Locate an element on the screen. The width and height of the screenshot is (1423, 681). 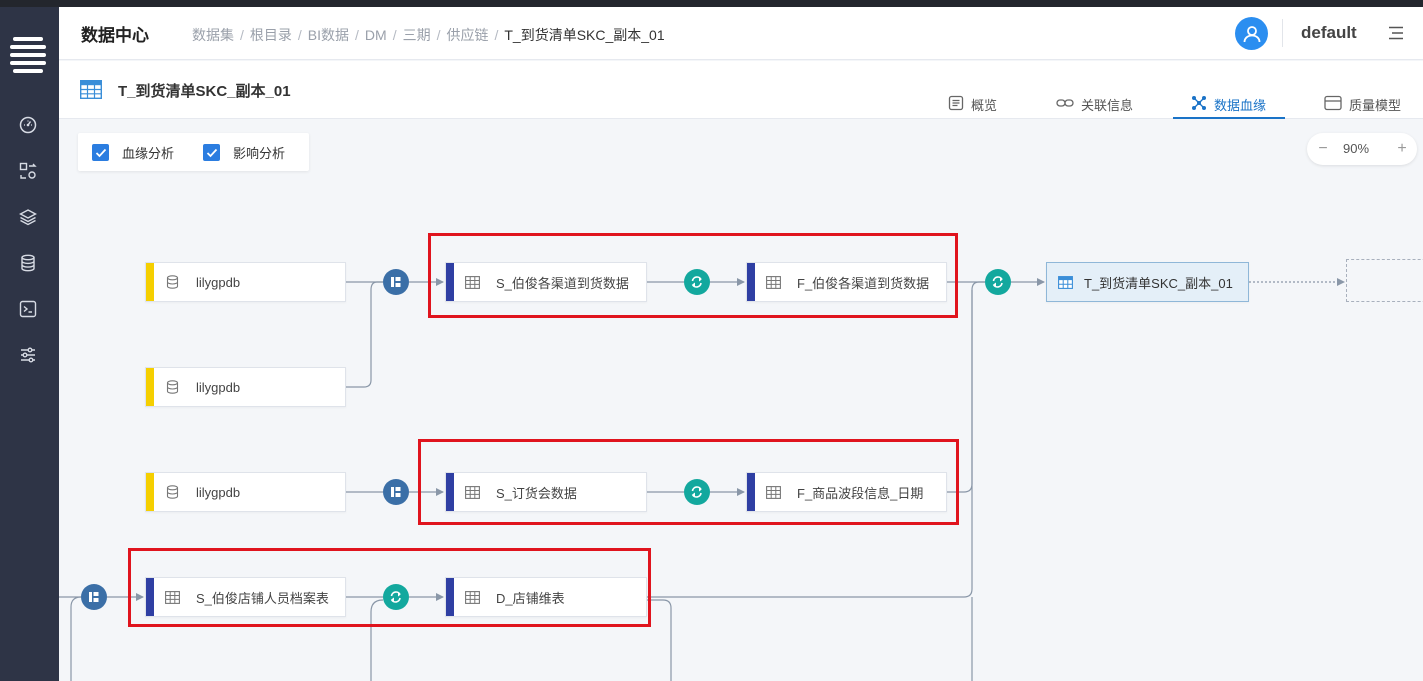
quality-icon is located at coordinates (1333, 103).